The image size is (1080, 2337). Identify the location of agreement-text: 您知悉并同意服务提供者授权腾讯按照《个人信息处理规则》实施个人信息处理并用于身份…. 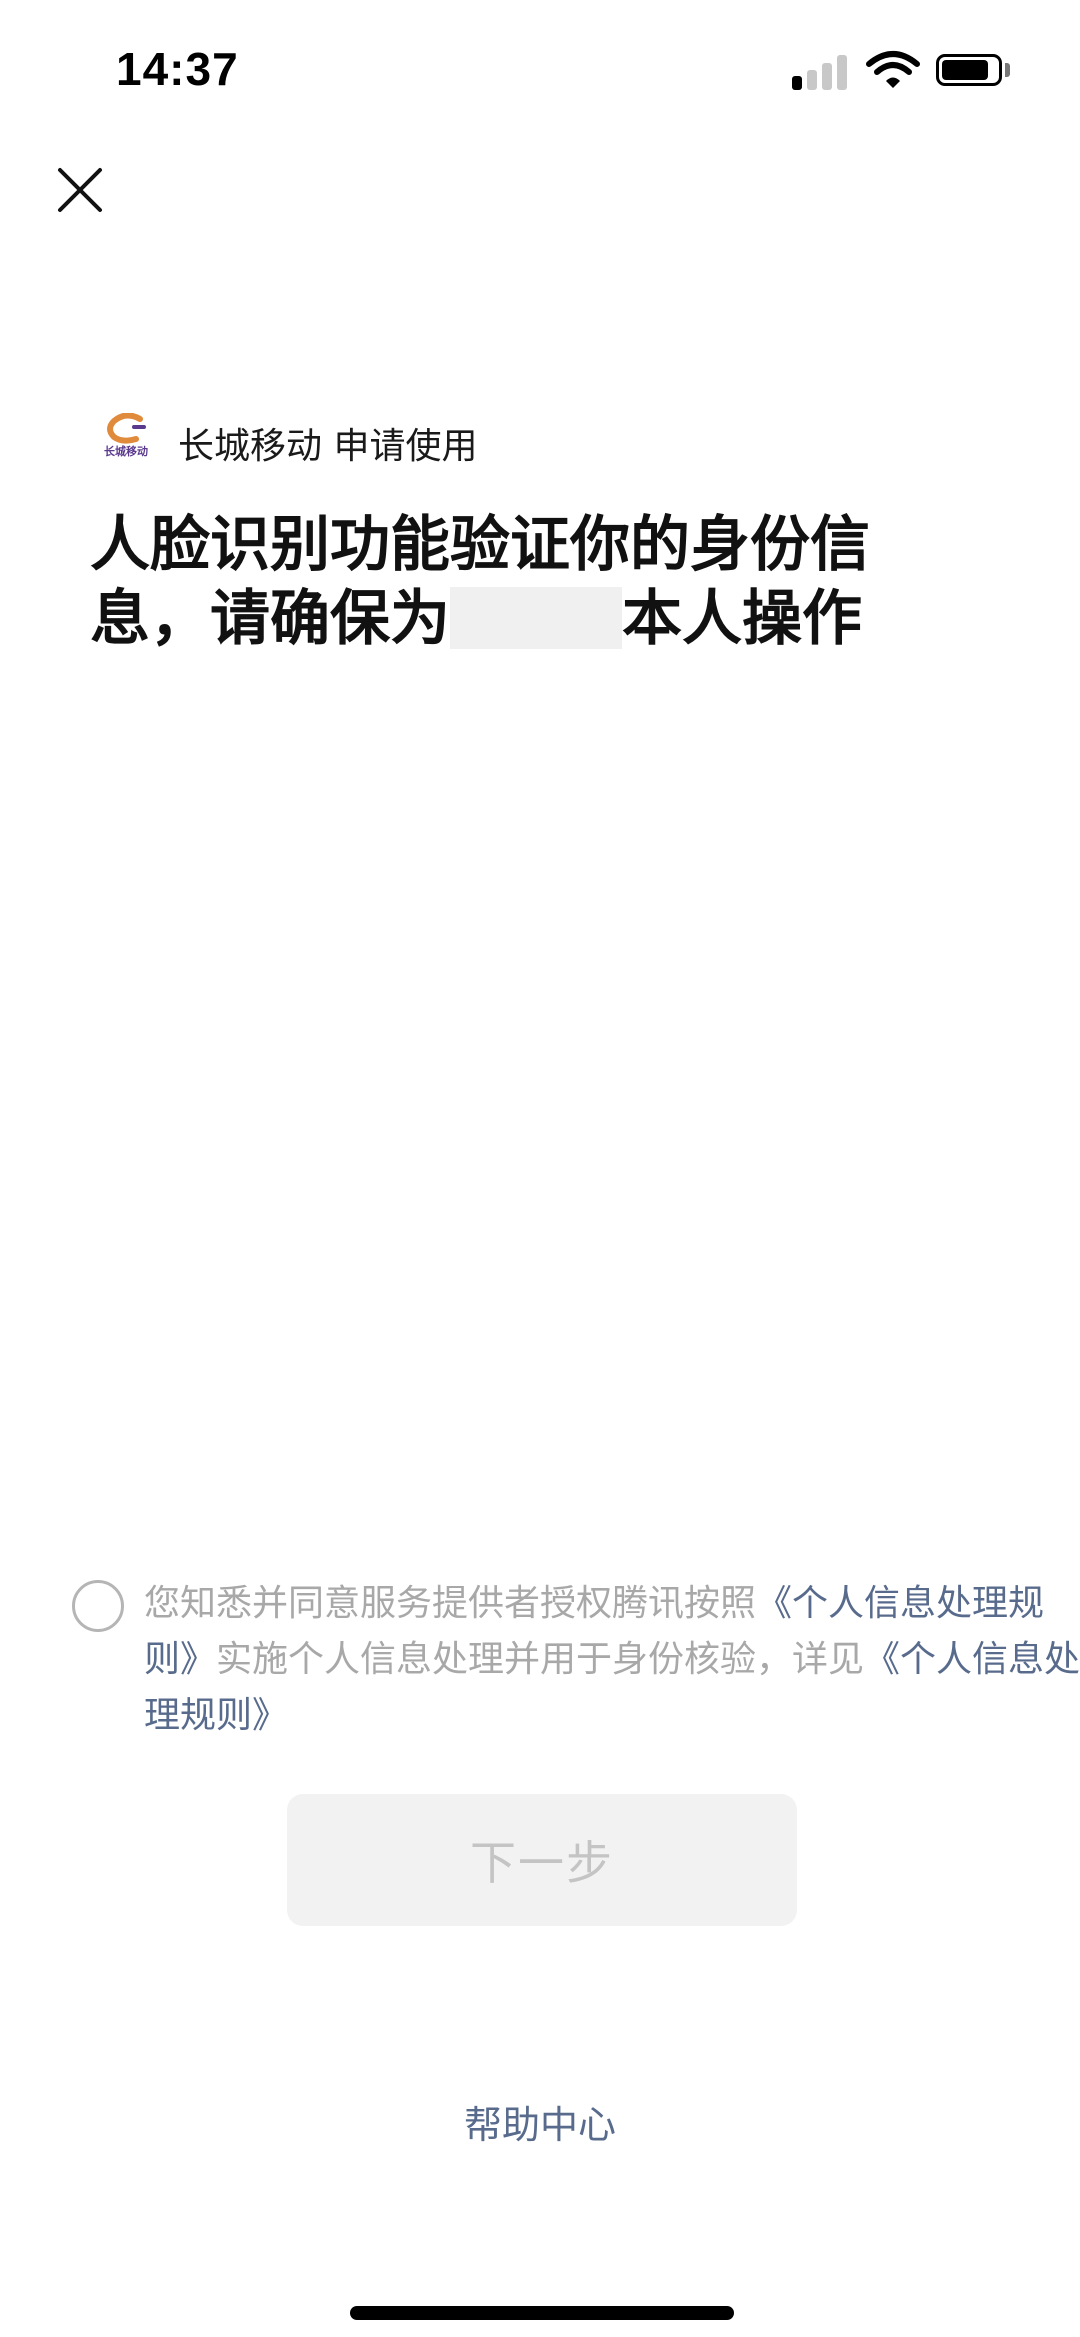
(612, 1660).